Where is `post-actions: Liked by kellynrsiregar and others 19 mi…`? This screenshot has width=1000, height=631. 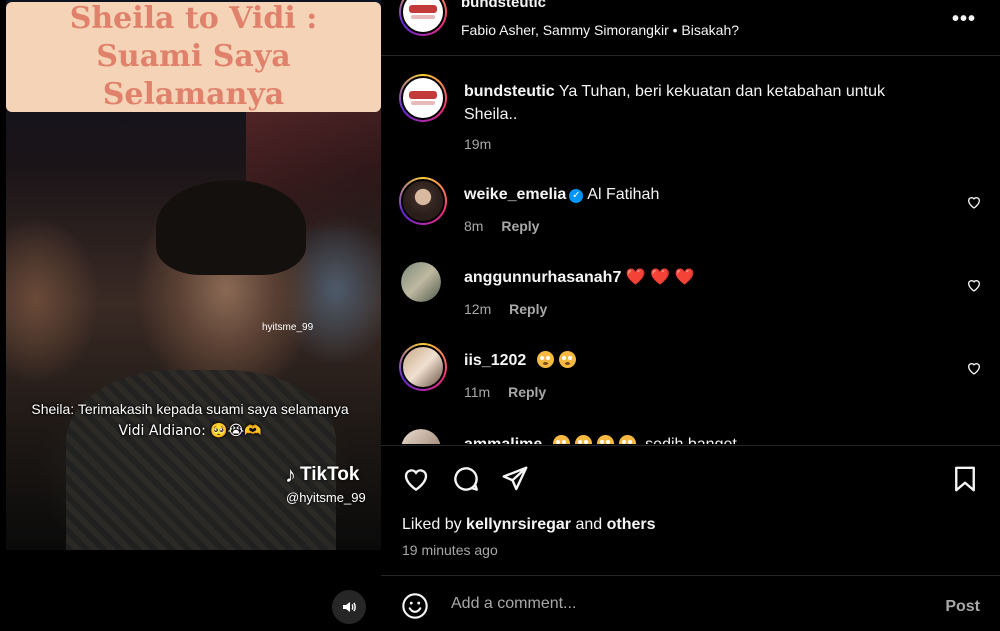 post-actions: Liked by kellynrsiregar and others 19 mi… is located at coordinates (690, 510).